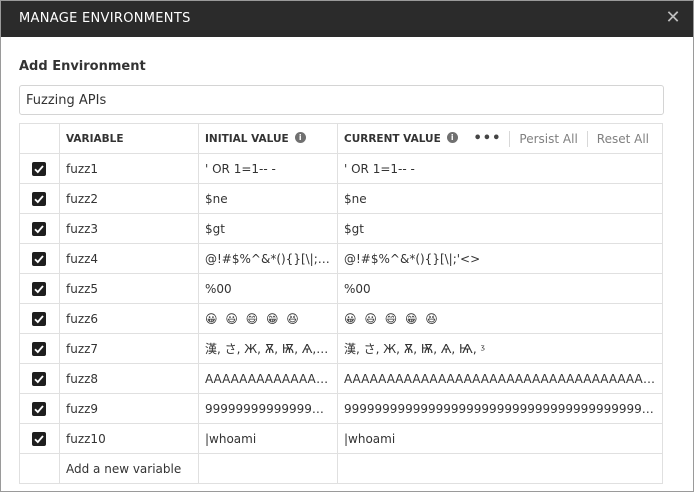 This screenshot has width=694, height=492. What do you see at coordinates (105, 18) in the screenshot?
I see `dialog-title: MANAGE ENVIRONMENTS` at bounding box center [105, 18].